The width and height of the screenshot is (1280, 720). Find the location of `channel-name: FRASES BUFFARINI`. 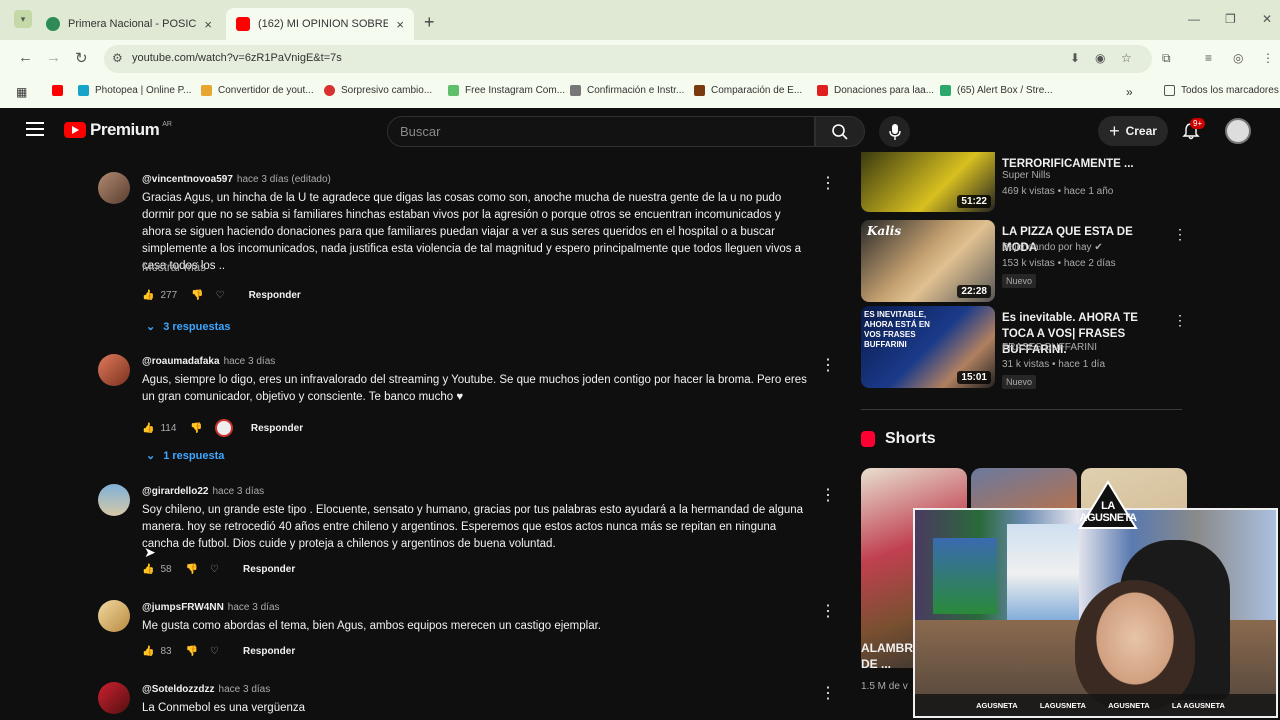

channel-name: FRASES BUFFARINI is located at coordinates (1049, 347).